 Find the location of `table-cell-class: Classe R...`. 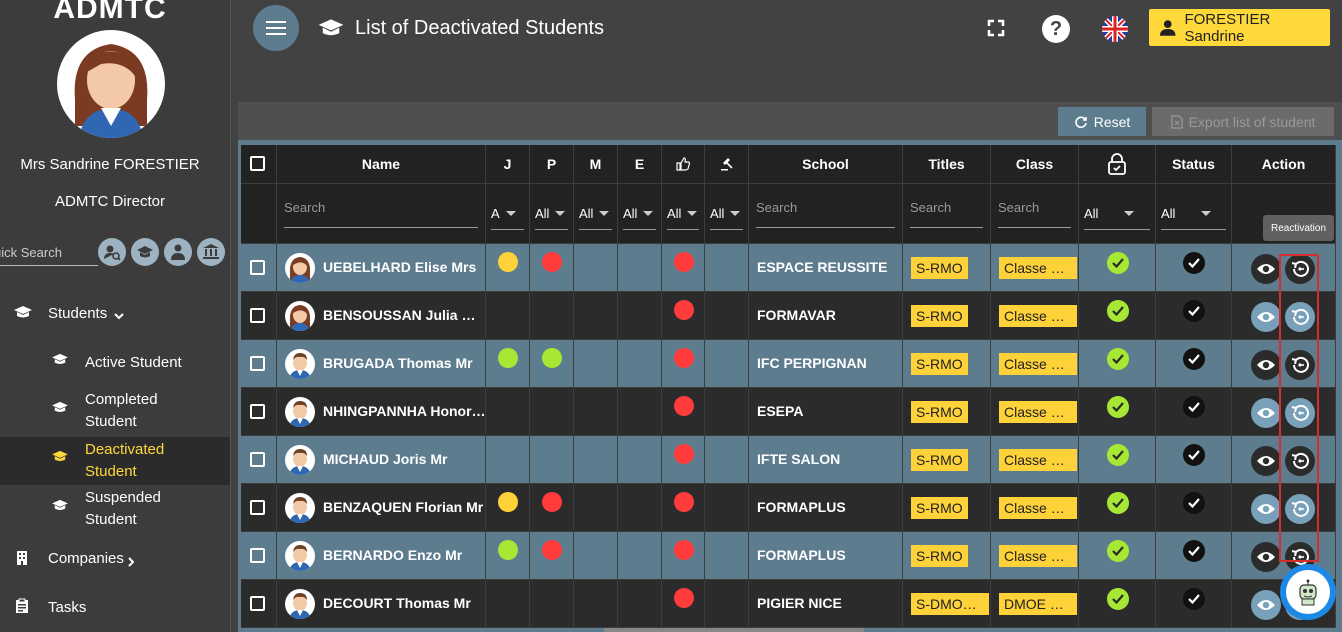

table-cell-class: Classe R... is located at coordinates (1035, 412).